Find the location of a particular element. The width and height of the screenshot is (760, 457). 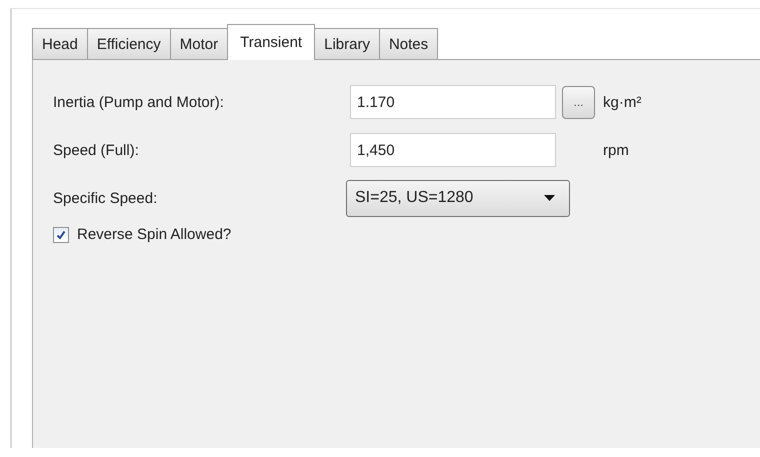

checkmark-icon is located at coordinates (61, 235).